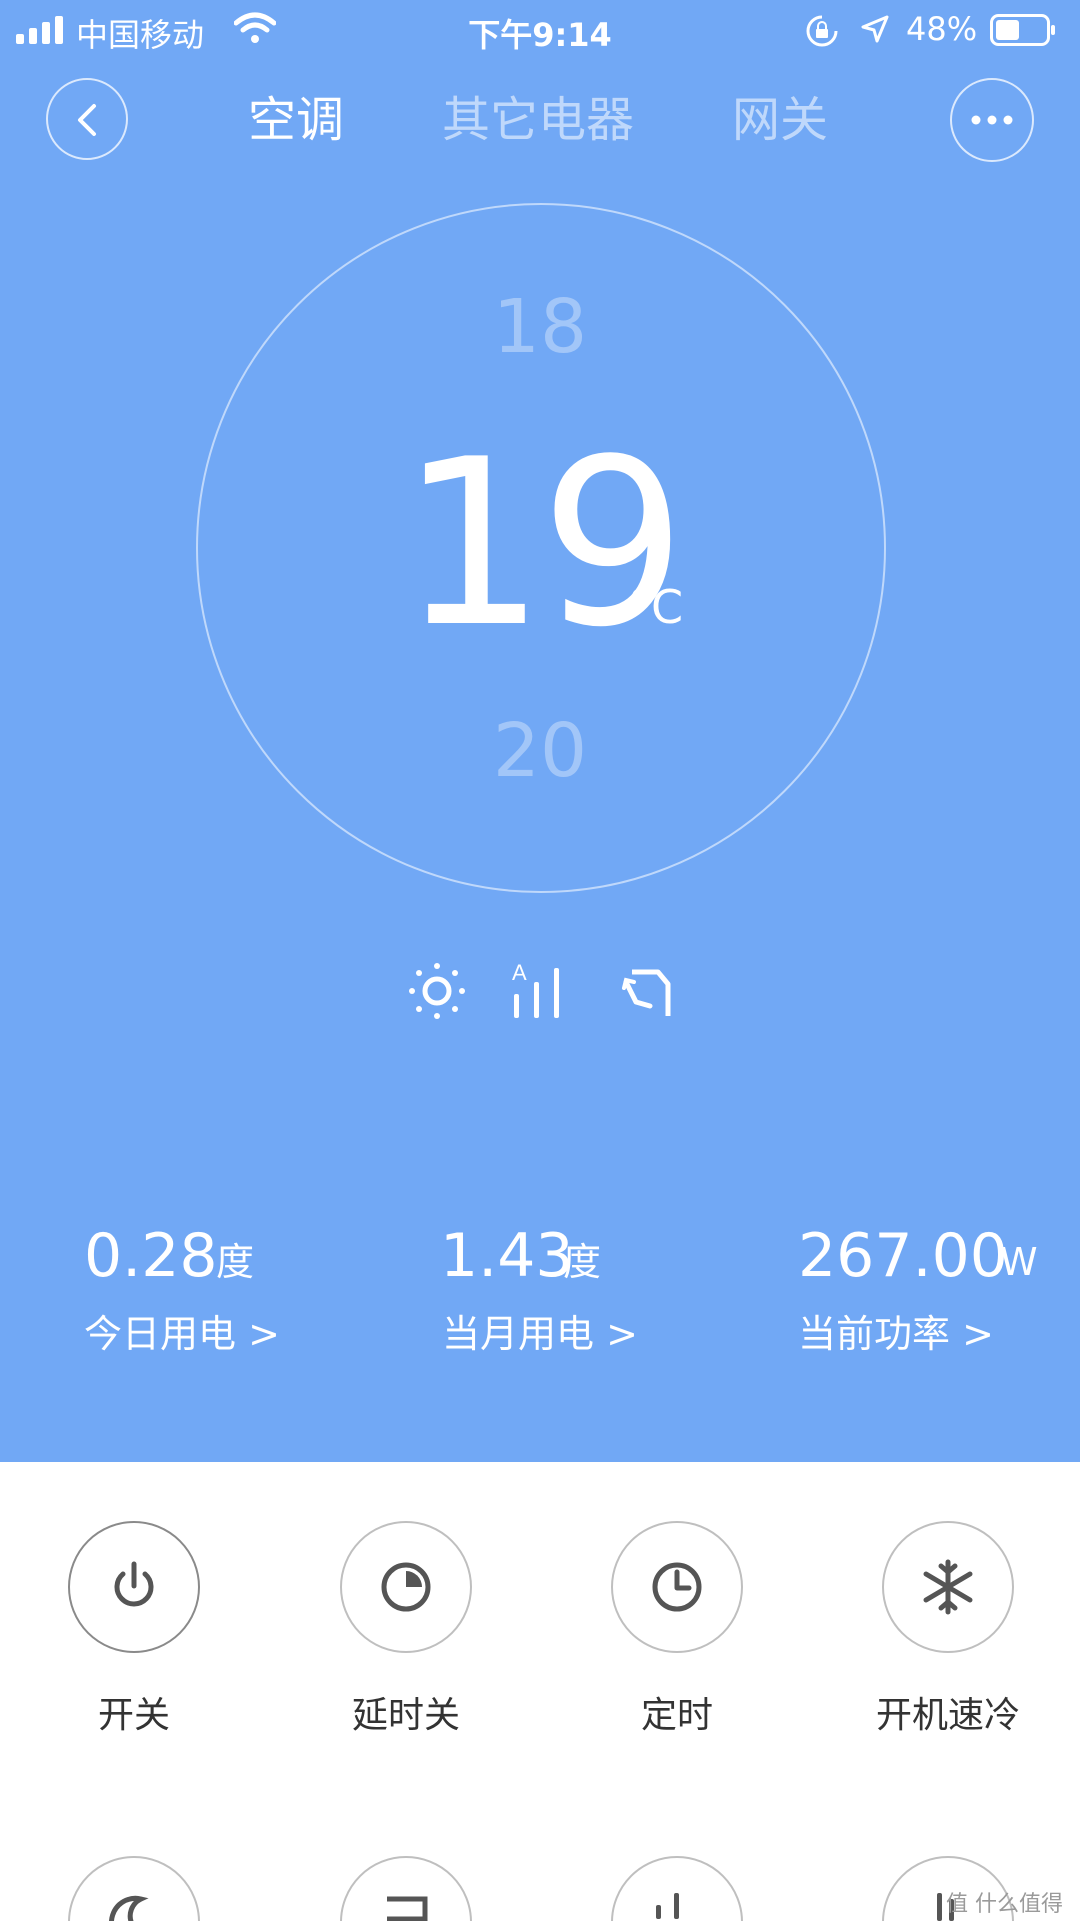  I want to click on snowflake-icon, so click(948, 1587).